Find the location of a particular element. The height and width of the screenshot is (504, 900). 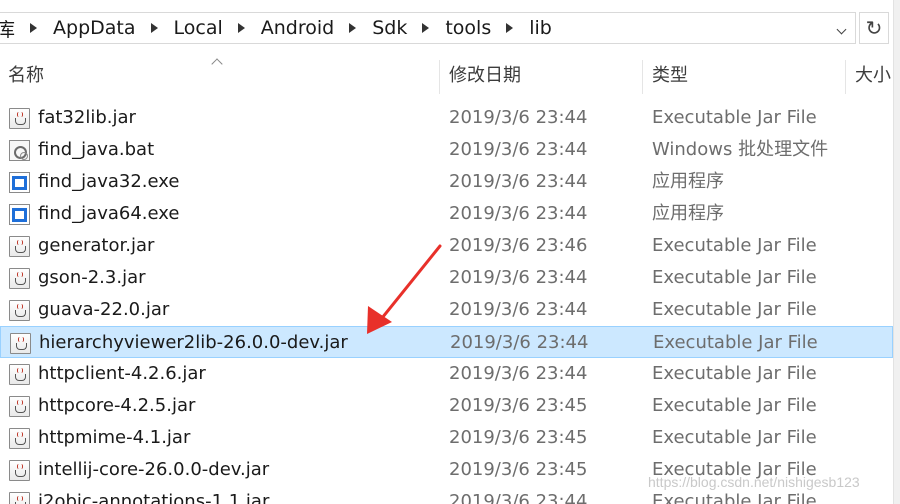

breadcrumb-item-sdk: Sdk is located at coordinates (389, 28).